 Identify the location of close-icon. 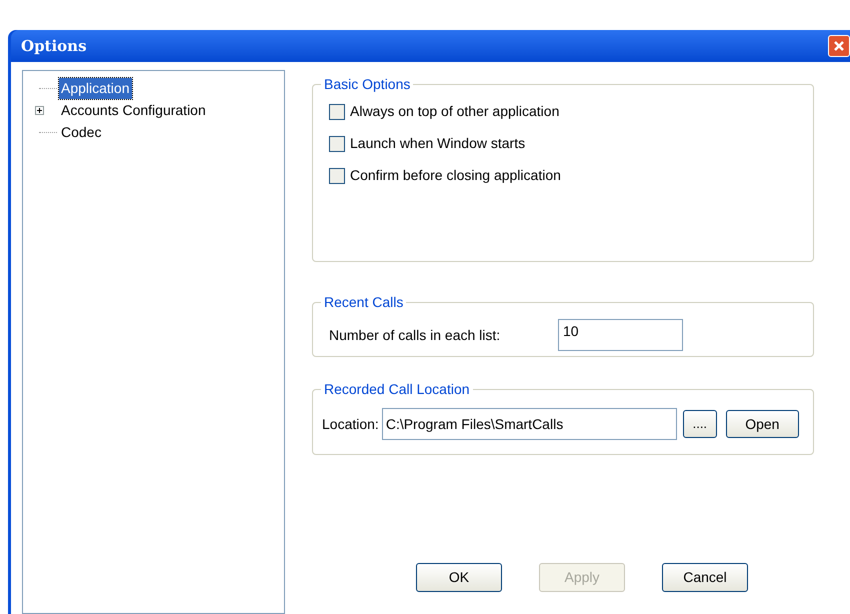
(839, 46).